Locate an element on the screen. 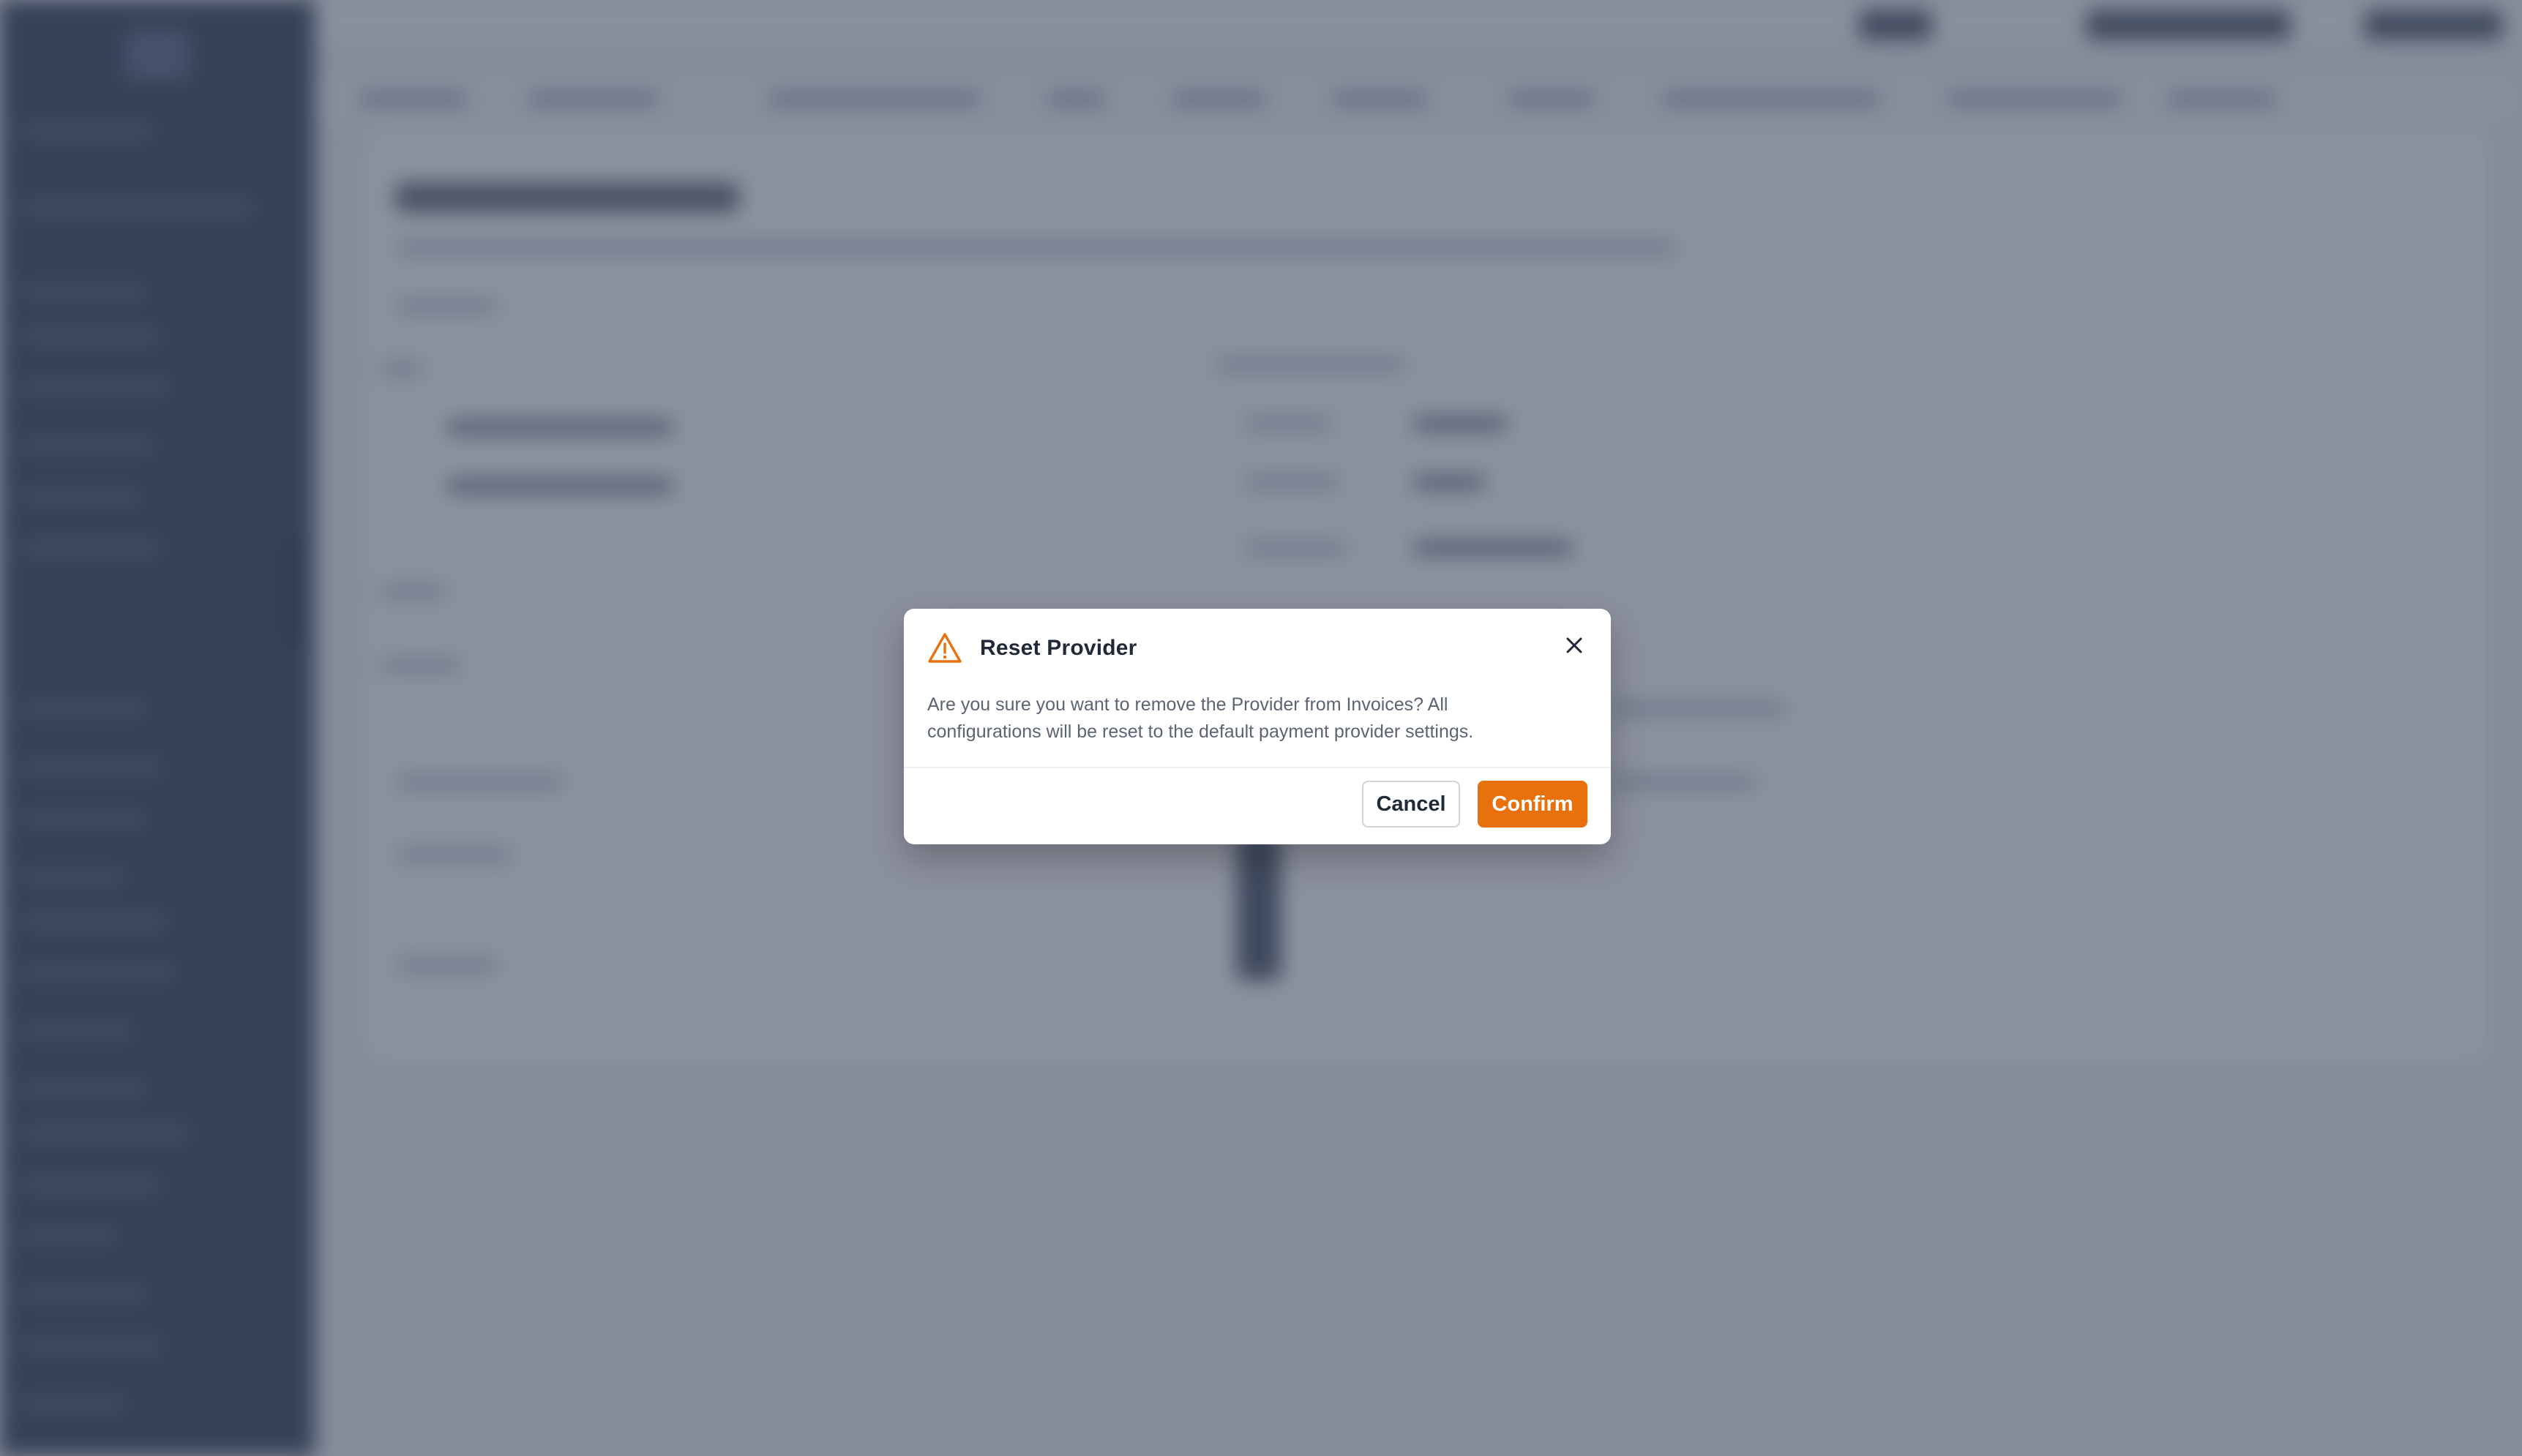 The width and height of the screenshot is (2522, 1456). dialog-header: Reset Provider is located at coordinates (1032, 648).